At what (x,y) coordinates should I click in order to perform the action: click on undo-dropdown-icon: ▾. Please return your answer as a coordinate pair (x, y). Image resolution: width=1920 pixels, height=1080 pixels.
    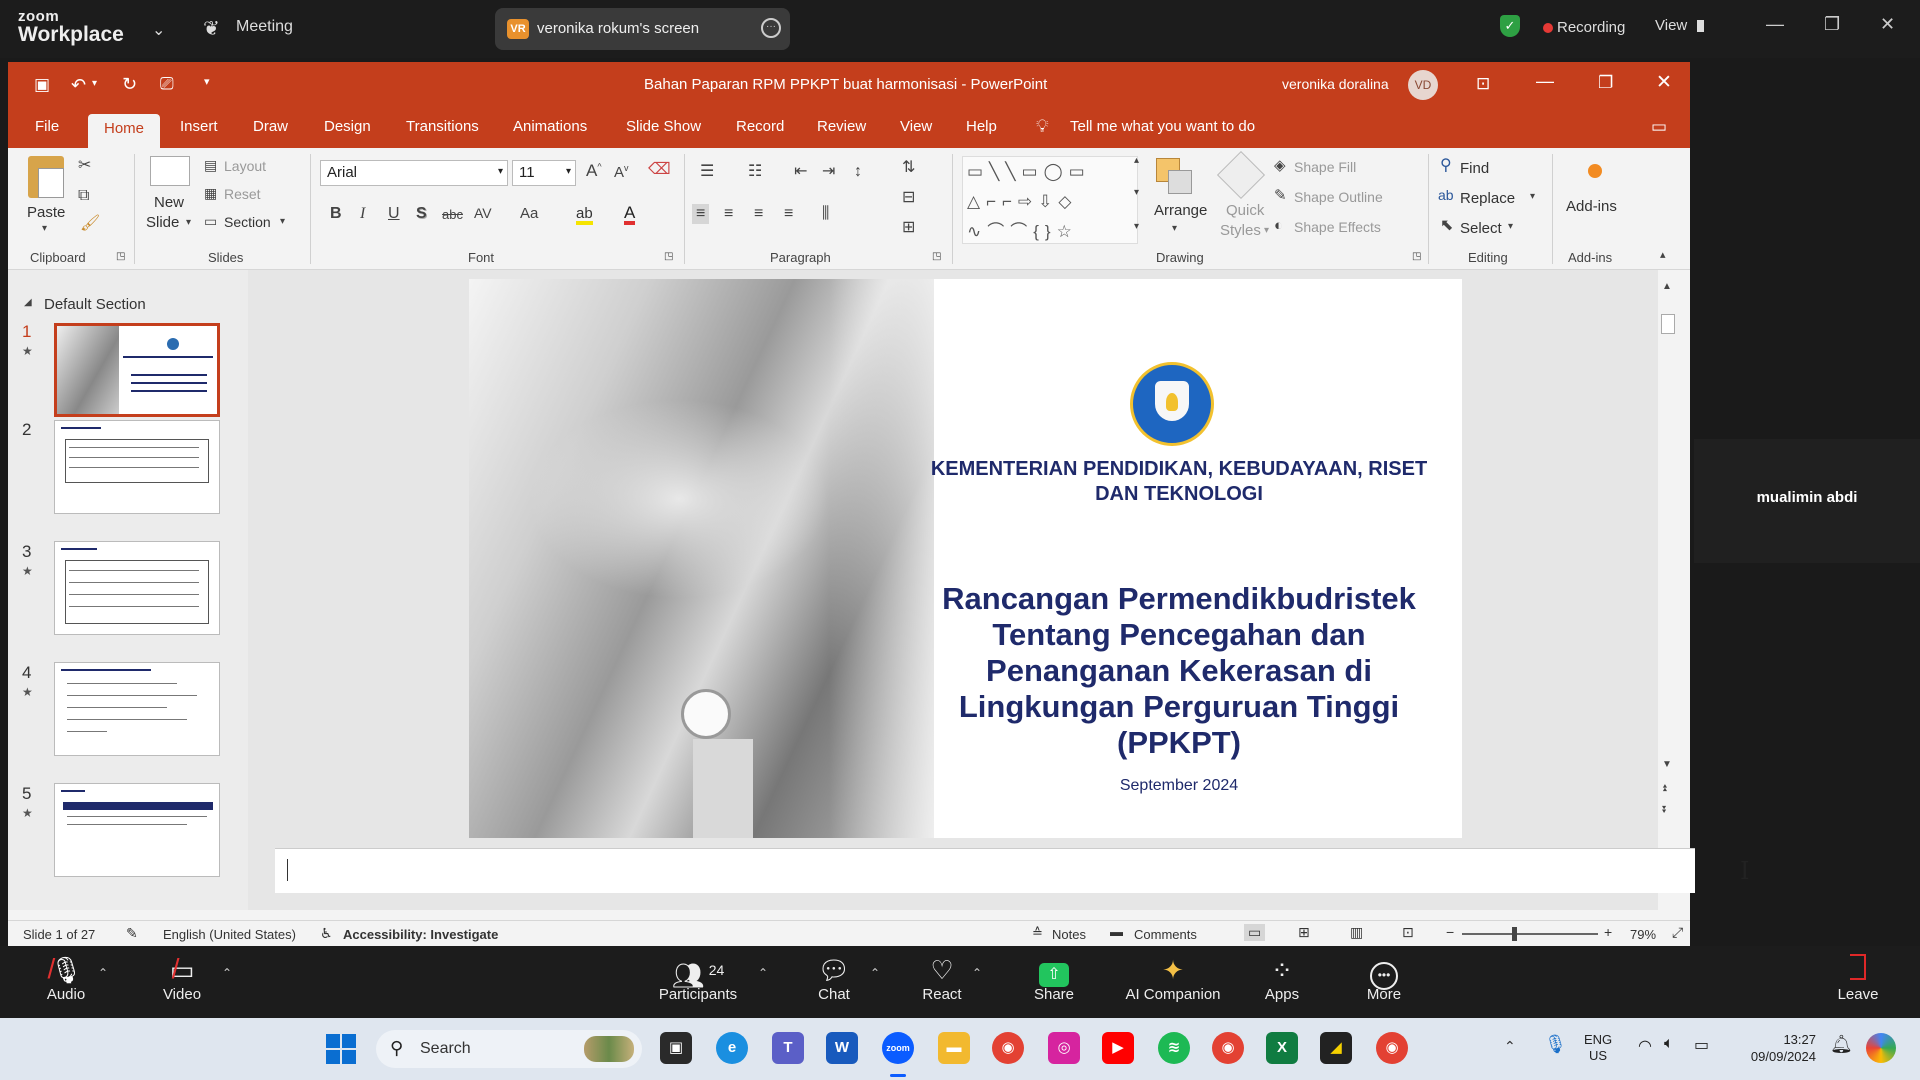
    Looking at the image, I should click on (94, 84).